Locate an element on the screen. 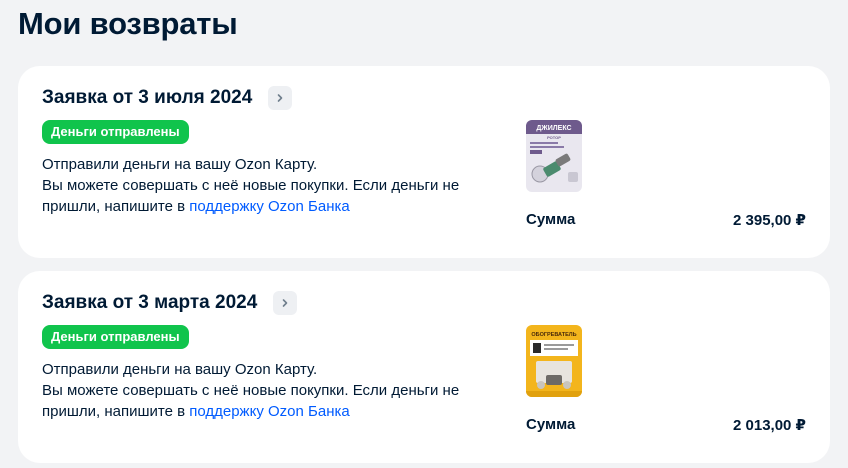 The width and height of the screenshot is (848, 468). product-sublabel: РОТОР is located at coordinates (554, 137).